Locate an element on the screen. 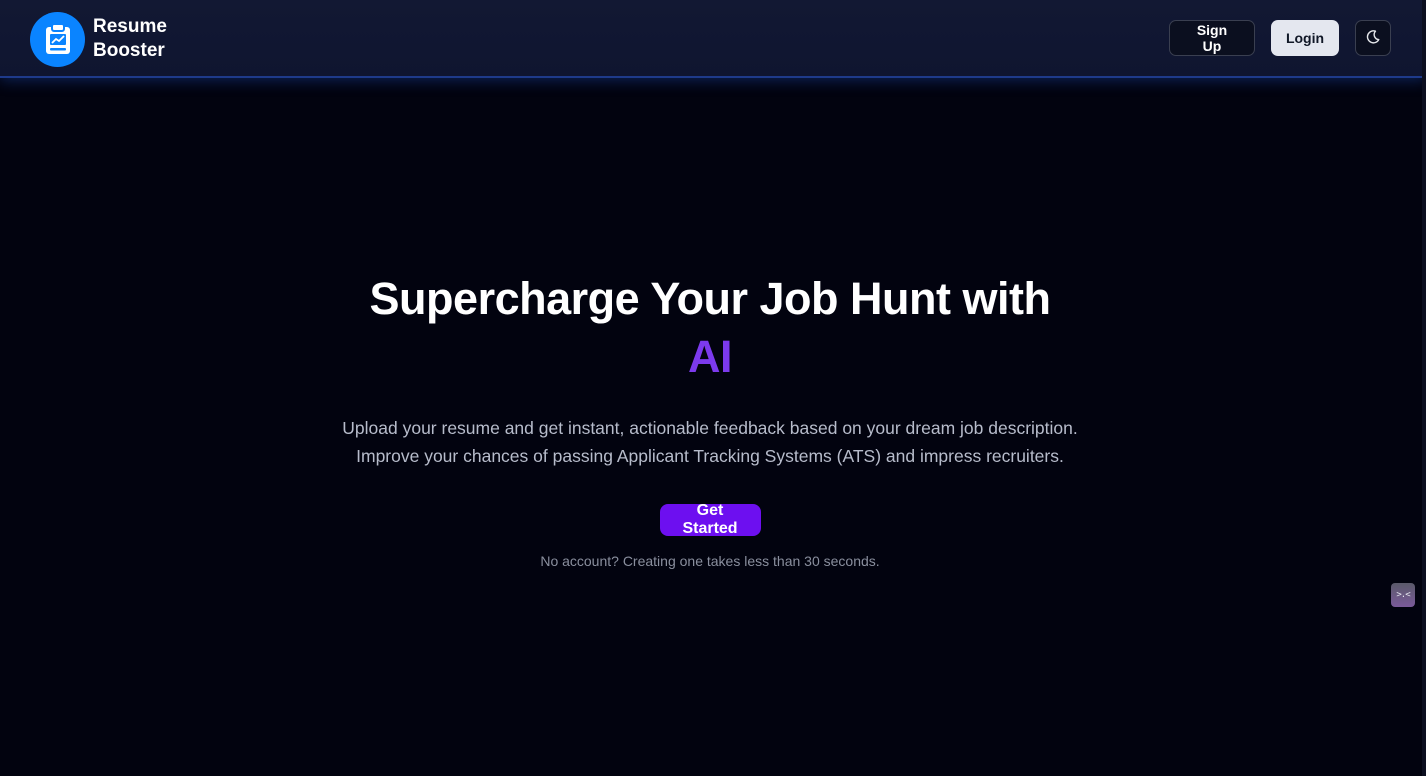 The height and width of the screenshot is (776, 1426). scrollbar-track is located at coordinates (1424, 388).